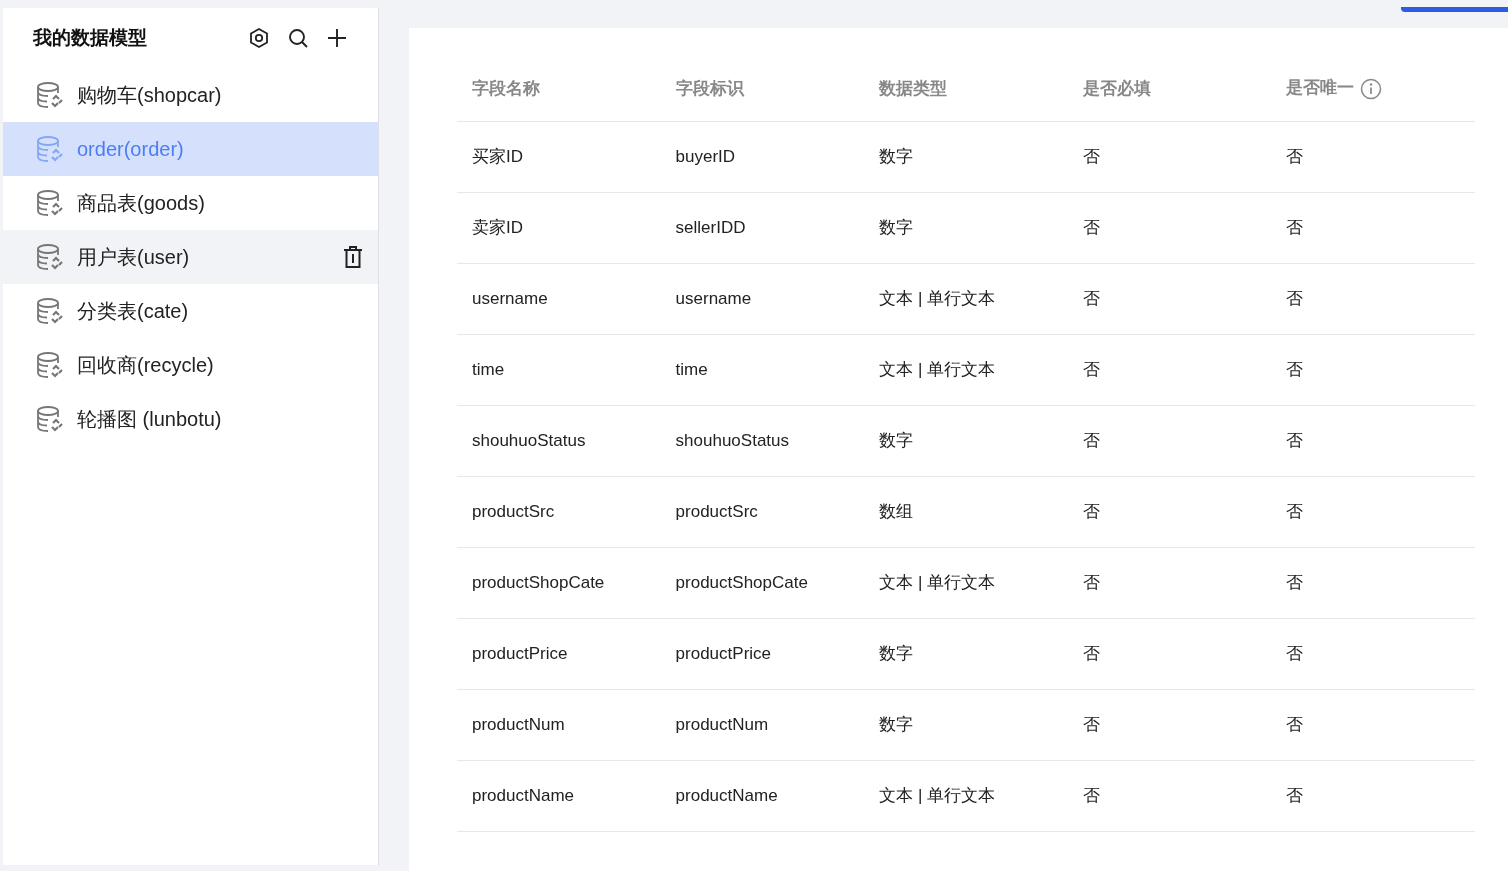  What do you see at coordinates (762, 88) in the screenshot?
I see `column-header: 字段标识` at bounding box center [762, 88].